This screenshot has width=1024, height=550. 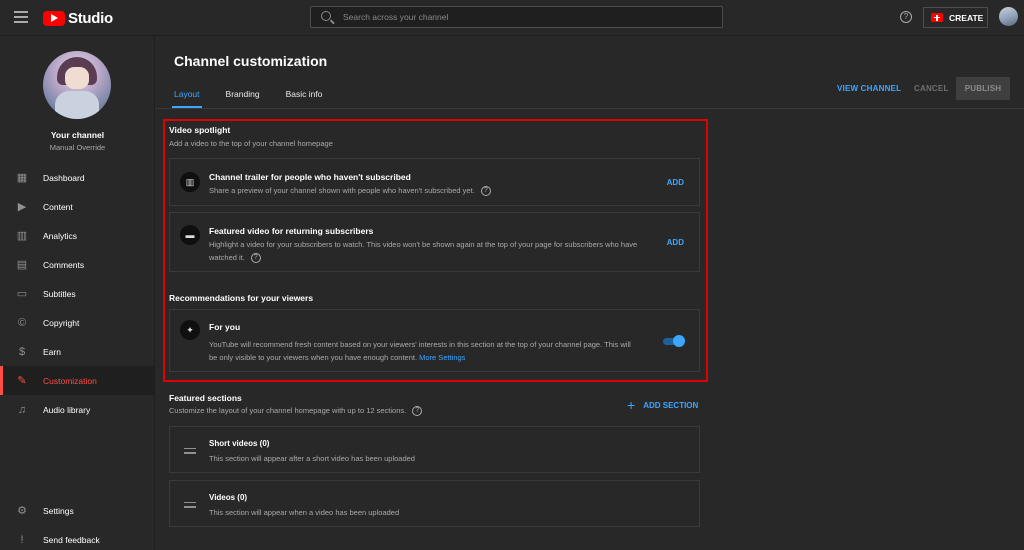 I want to click on search-input, so click(x=528, y=17).